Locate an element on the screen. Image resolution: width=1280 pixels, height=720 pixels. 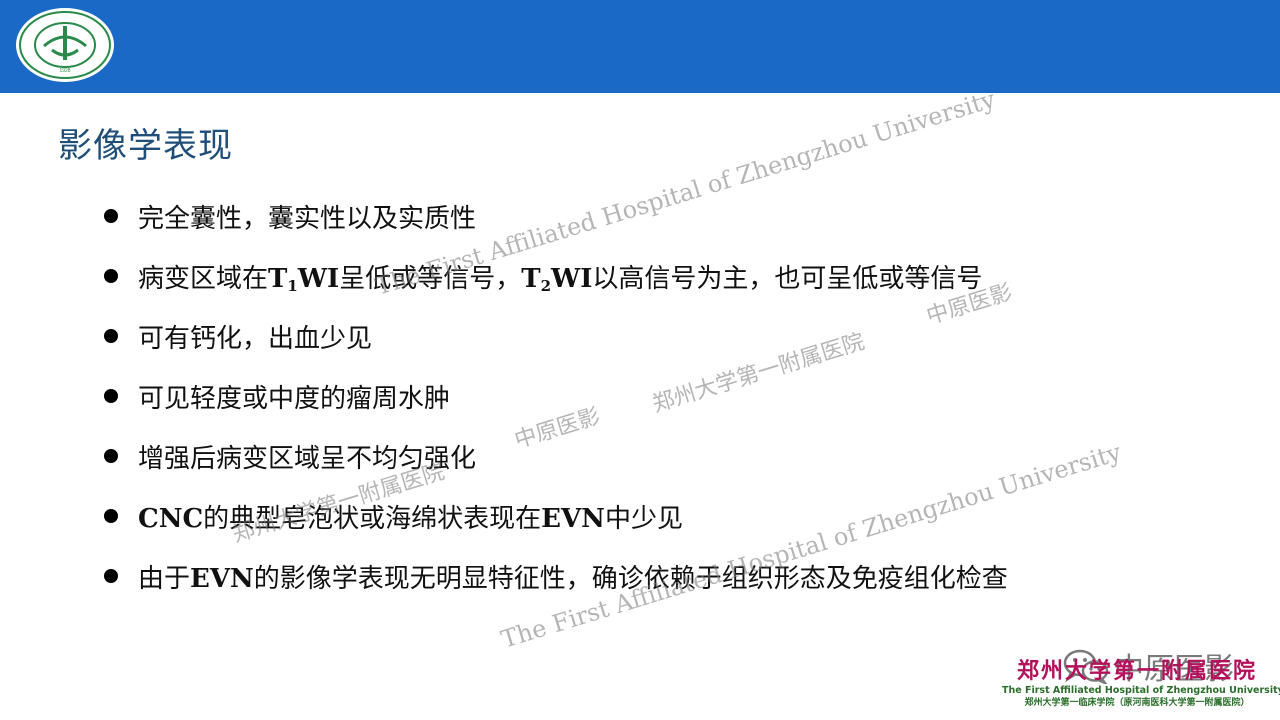
bullet-text-segment: 病变区域在 is located at coordinates (203, 278).